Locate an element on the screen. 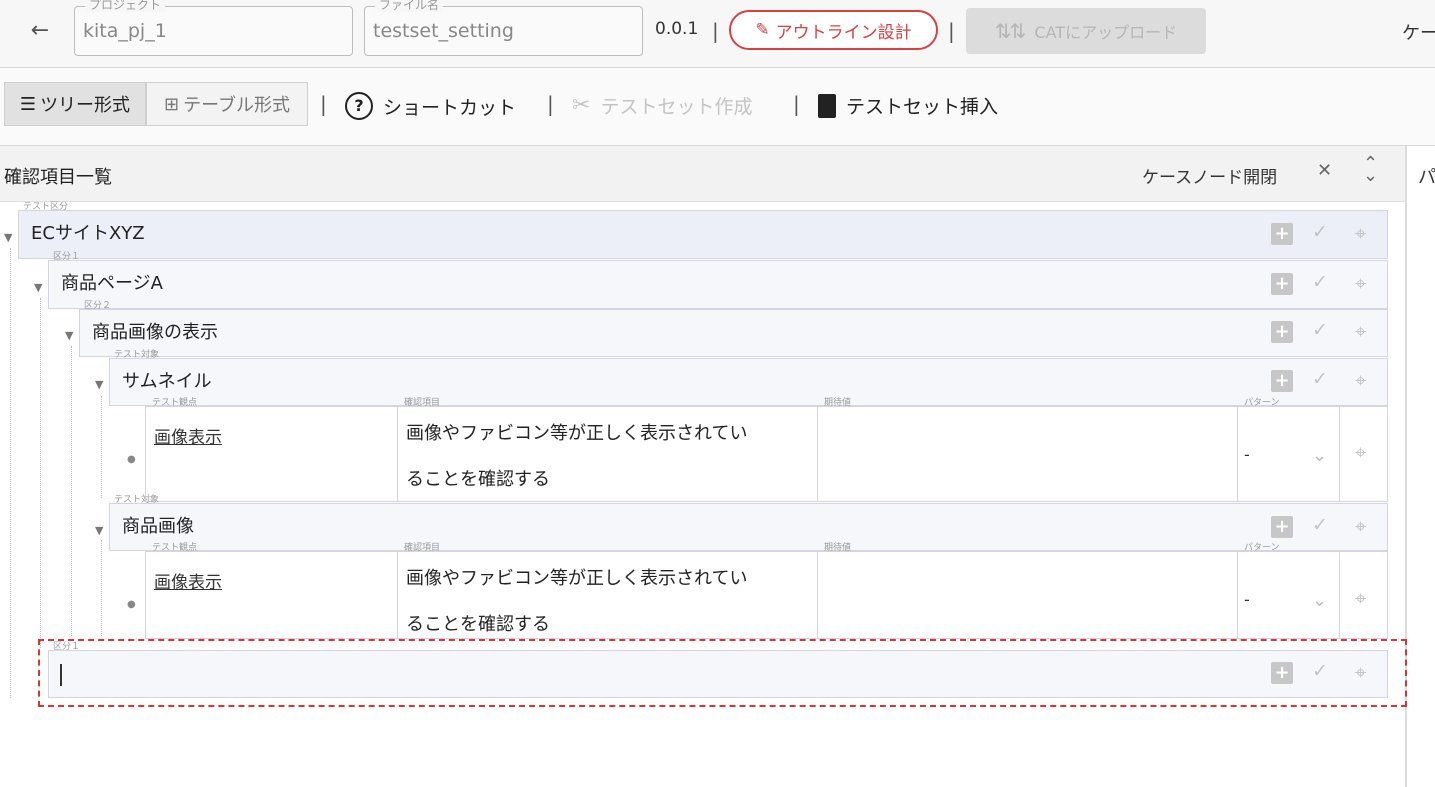 Image resolution: width=1435 pixels, height=787 pixels. project-field-legend: プロジェクト is located at coordinates (125, 6).